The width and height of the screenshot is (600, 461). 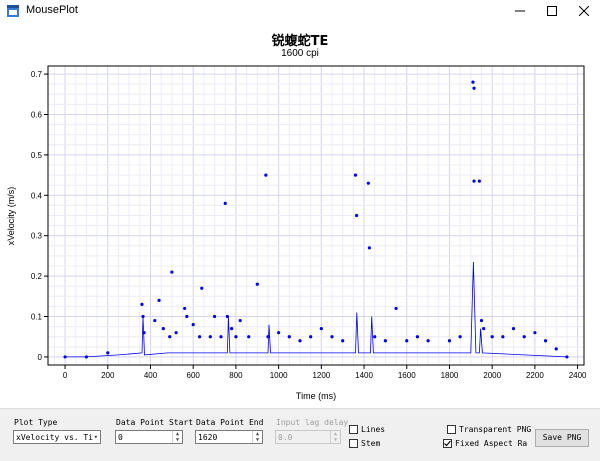 What do you see at coordinates (491, 443) in the screenshot?
I see `fixed-aspect-label: Fixed Aspect Rat` at bounding box center [491, 443].